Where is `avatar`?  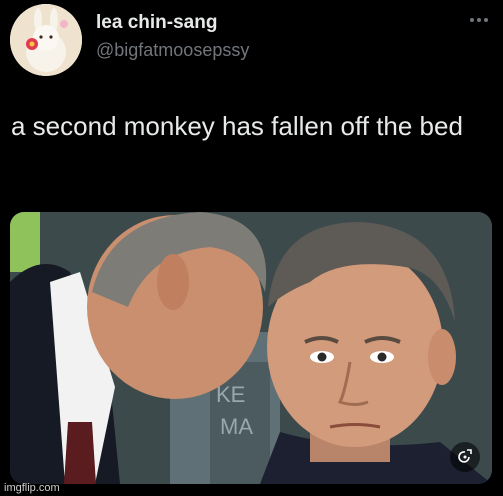
avatar is located at coordinates (46, 40).